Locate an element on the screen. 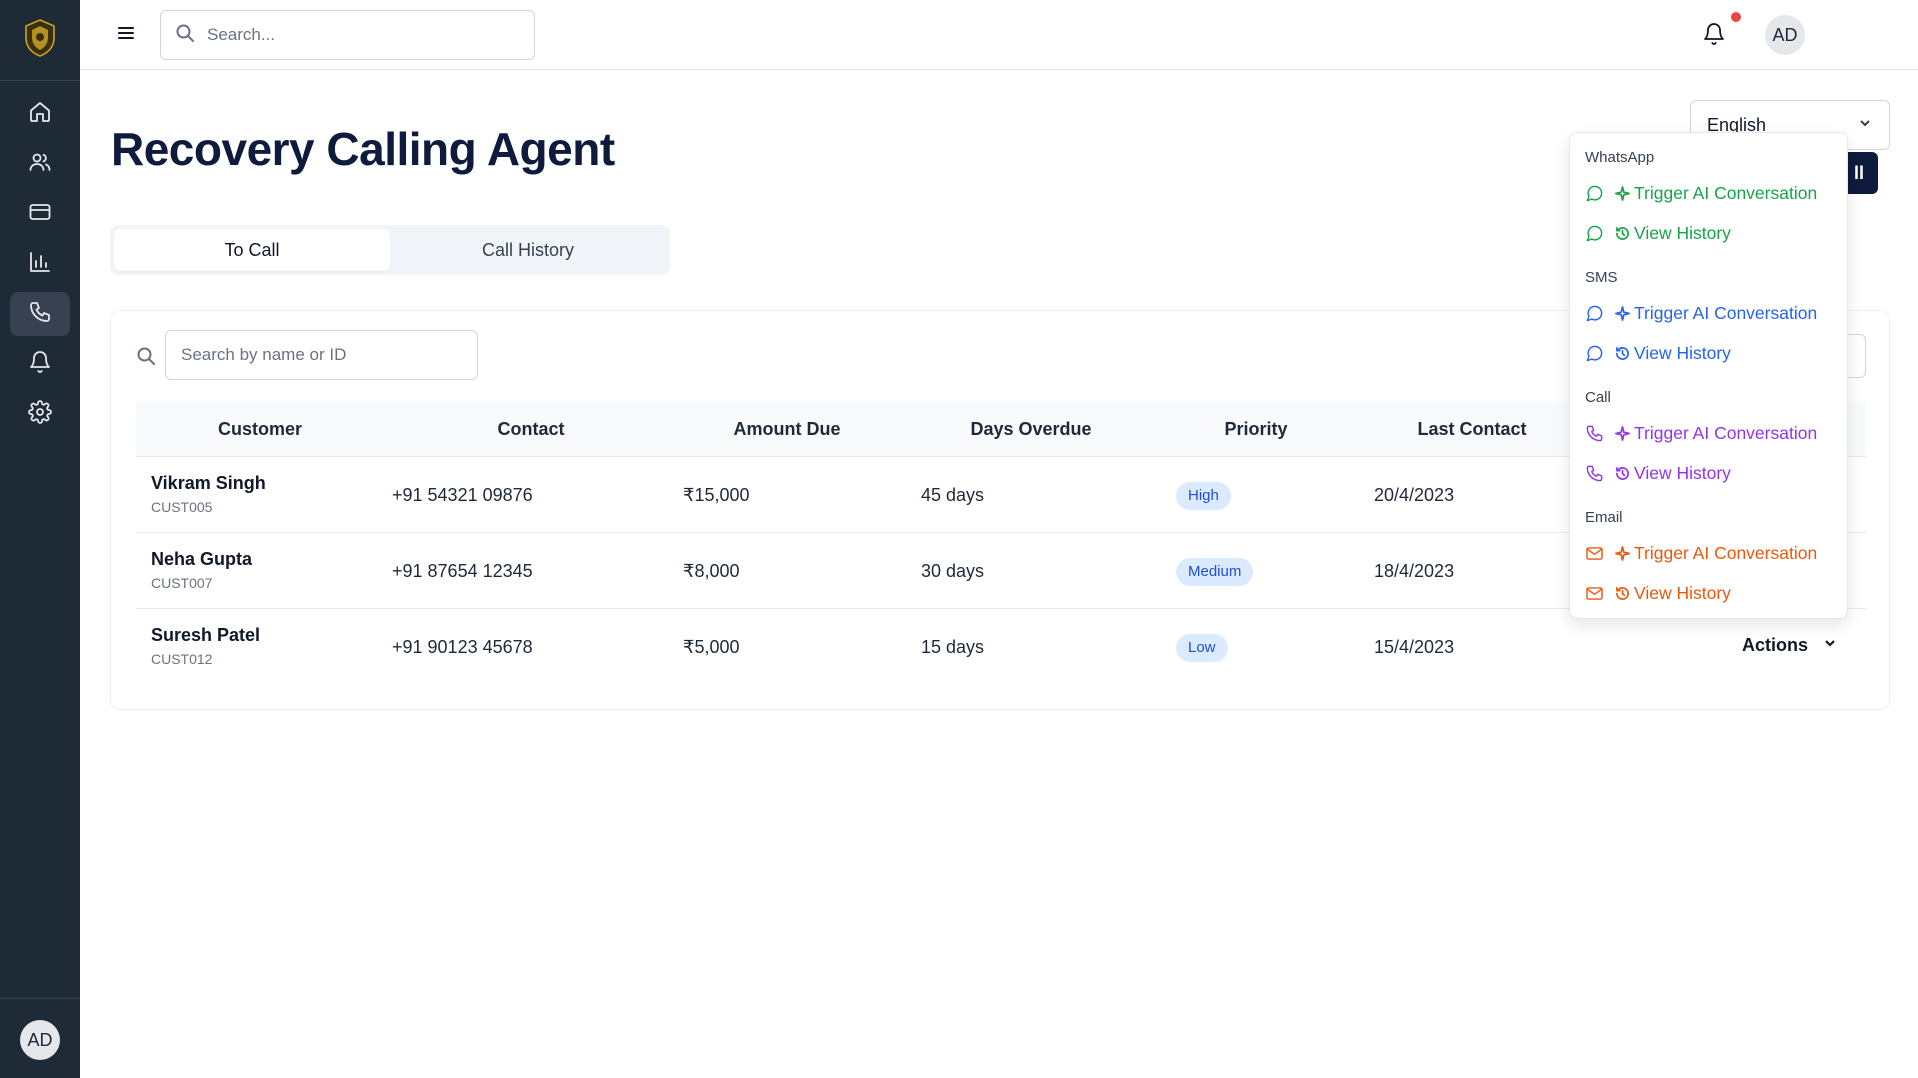  column-header-amount-due: Amount Due is located at coordinates (787, 429).